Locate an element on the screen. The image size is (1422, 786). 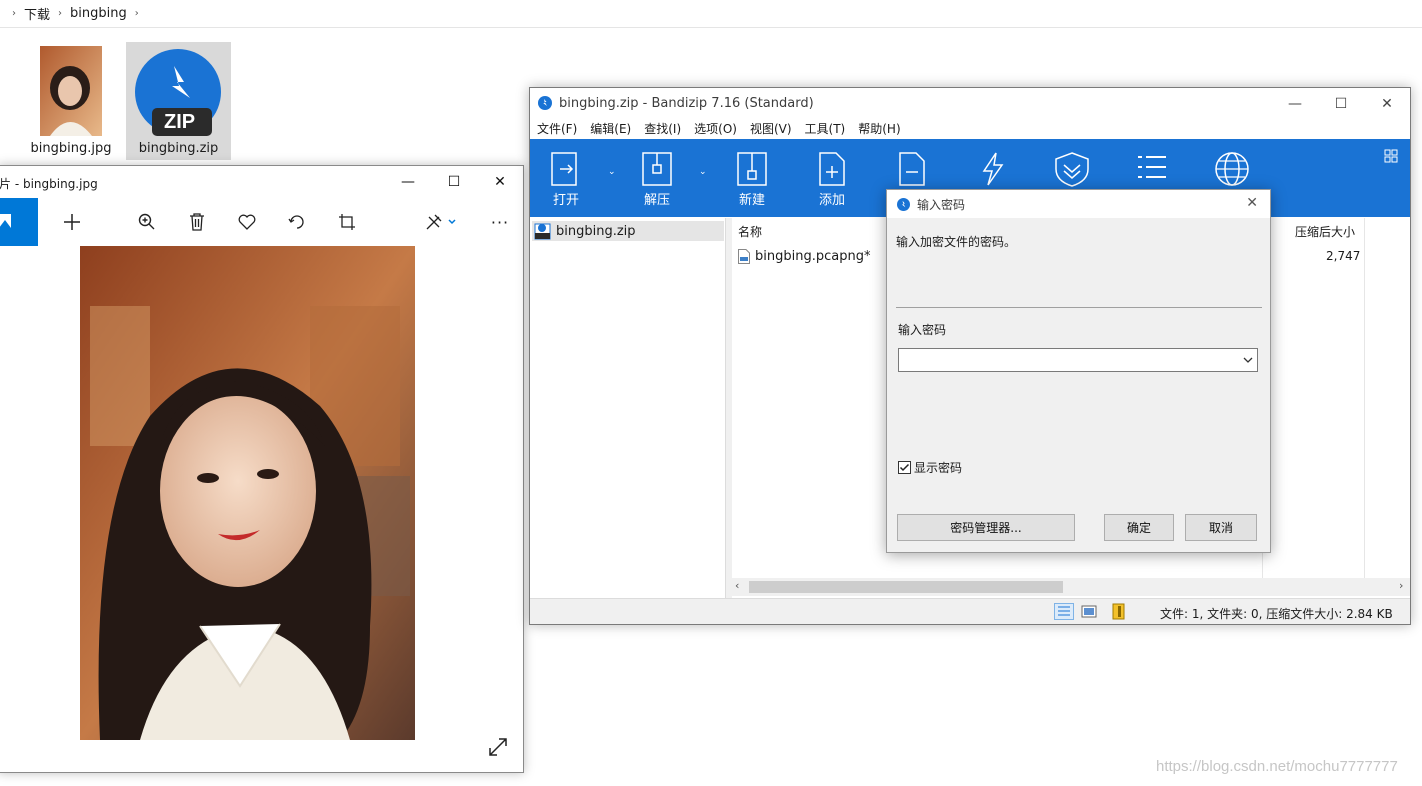
dialog-message-area: 输入加密文件的密码。 is located at coordinates (1078, 263).